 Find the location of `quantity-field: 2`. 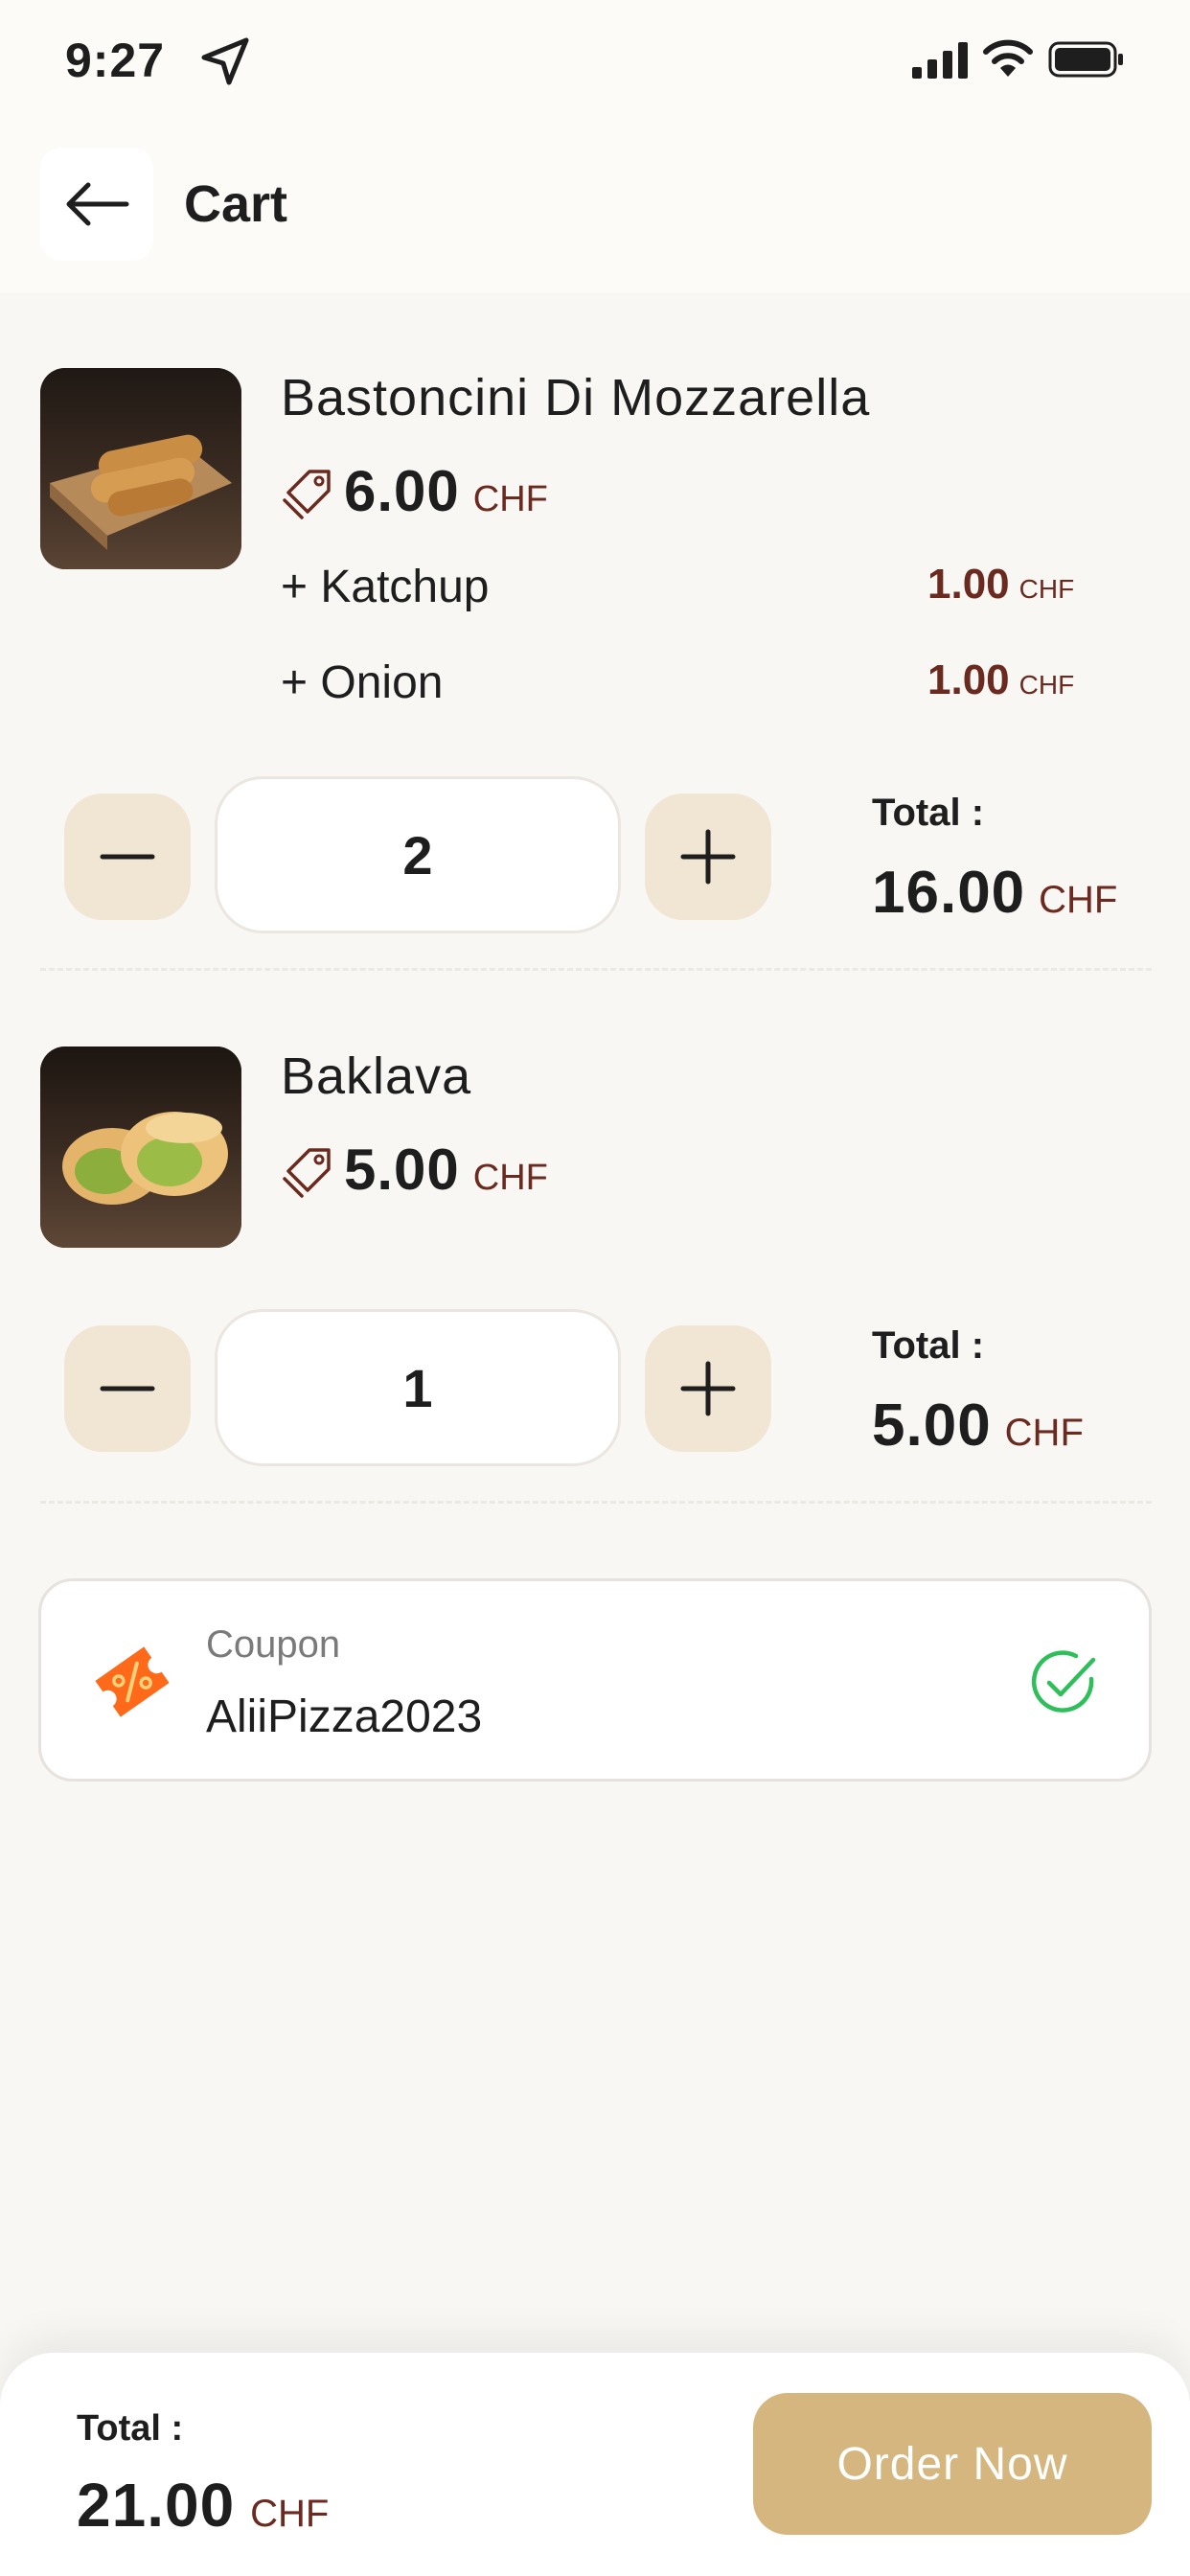

quantity-field: 2 is located at coordinates (418, 854).